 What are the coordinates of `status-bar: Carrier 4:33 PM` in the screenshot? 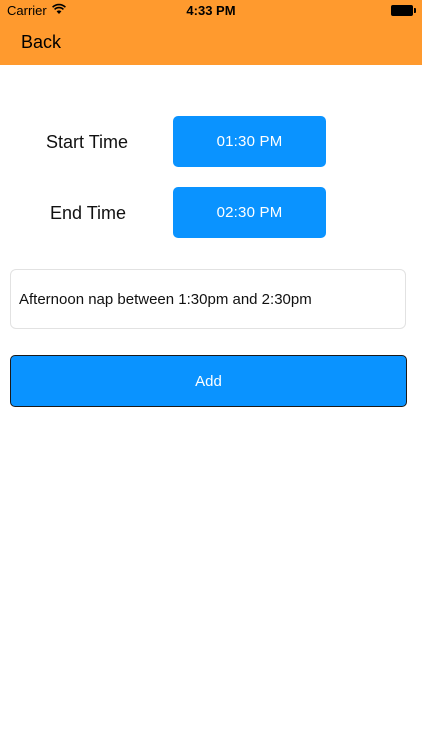 It's located at (211, 11).